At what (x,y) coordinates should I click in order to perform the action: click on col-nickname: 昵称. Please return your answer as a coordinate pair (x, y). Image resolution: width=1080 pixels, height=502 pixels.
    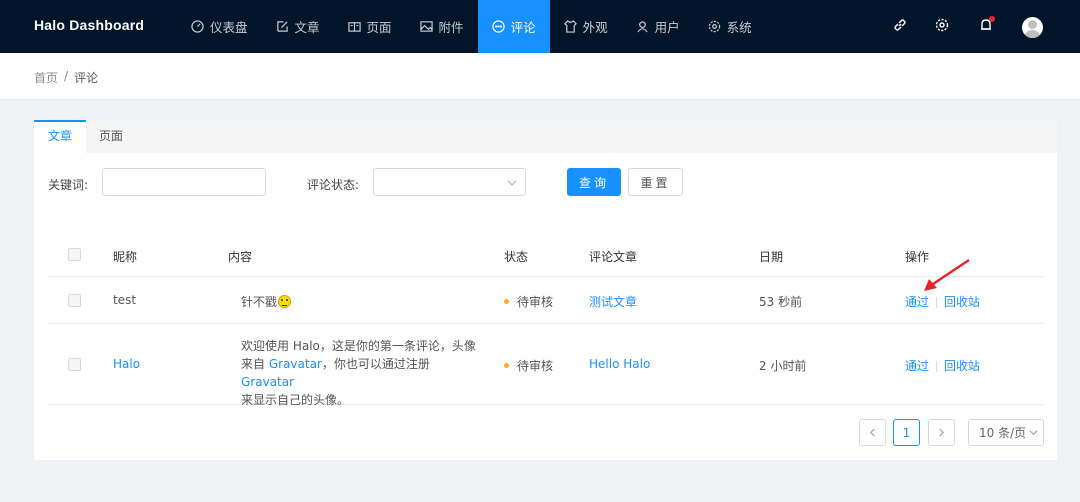
    Looking at the image, I should click on (125, 257).